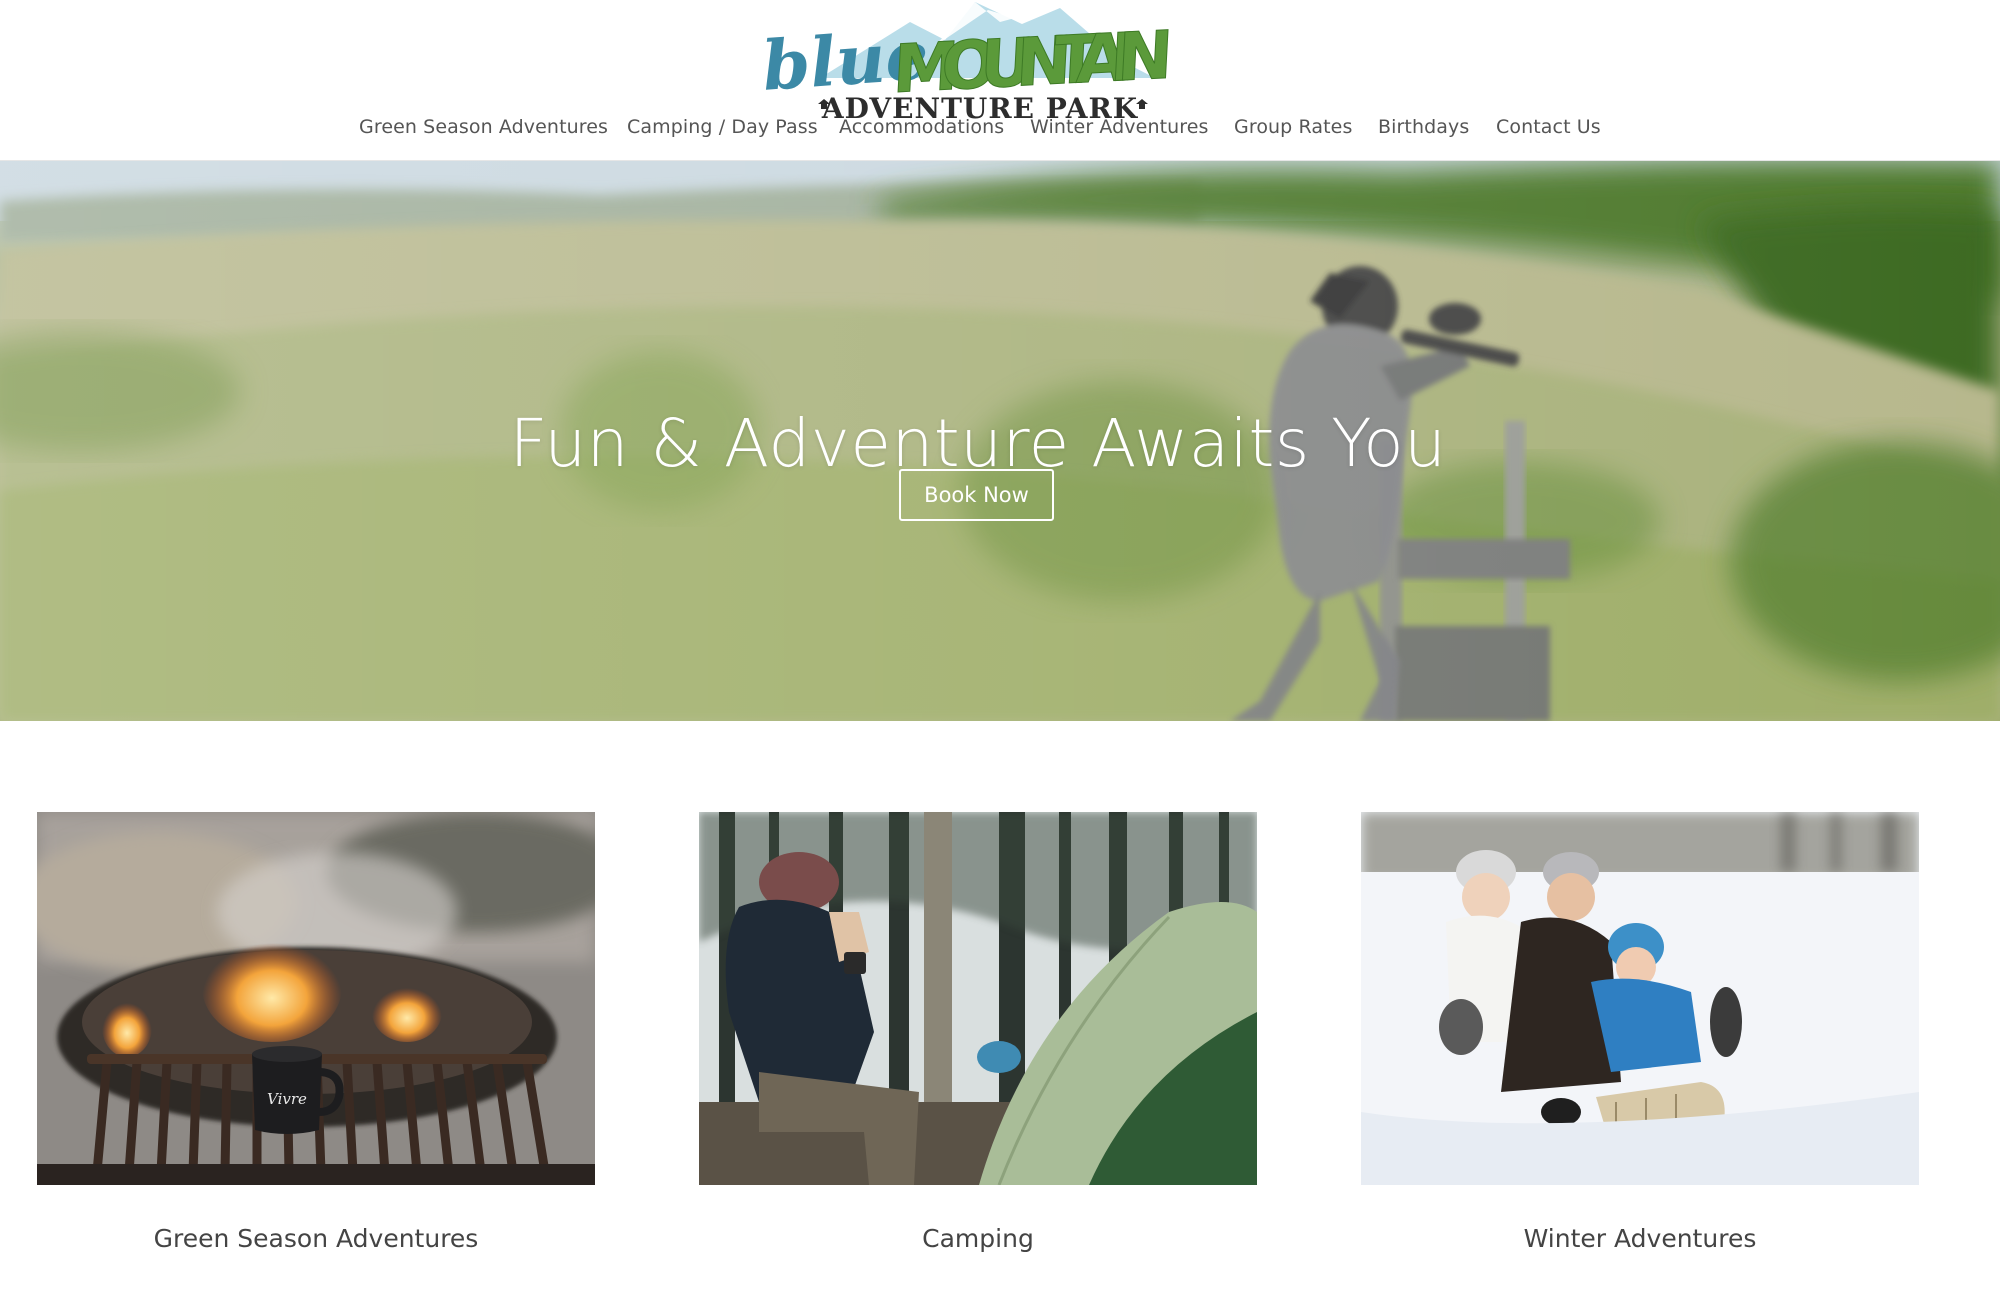  I want to click on card-image-camping, so click(978, 998).